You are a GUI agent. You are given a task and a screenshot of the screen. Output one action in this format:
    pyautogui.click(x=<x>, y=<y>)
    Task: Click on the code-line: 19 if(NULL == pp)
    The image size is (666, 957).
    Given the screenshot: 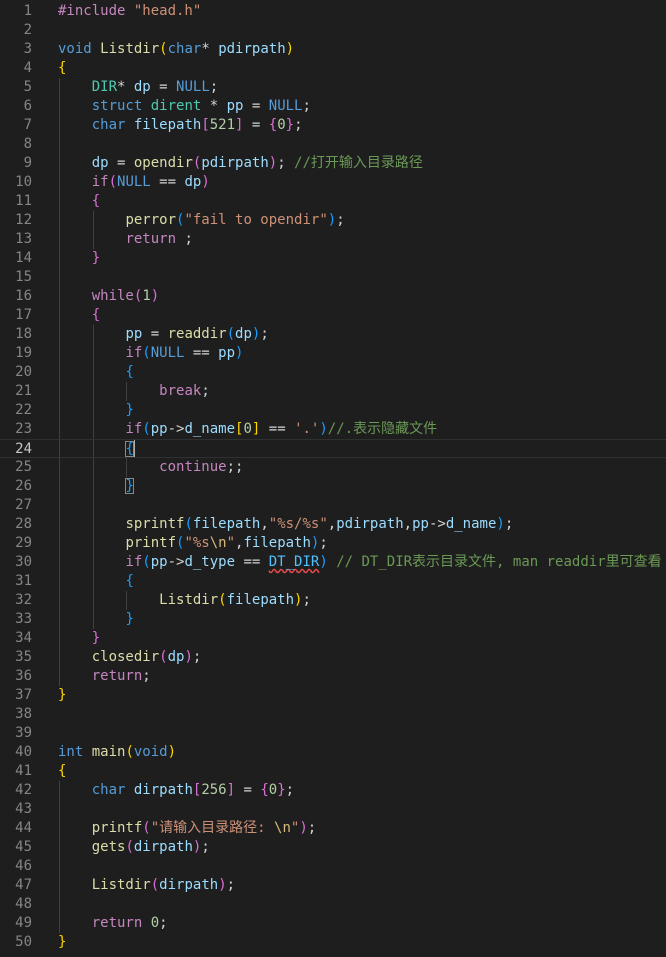 What is the action you would take?
    pyautogui.click(x=333, y=353)
    